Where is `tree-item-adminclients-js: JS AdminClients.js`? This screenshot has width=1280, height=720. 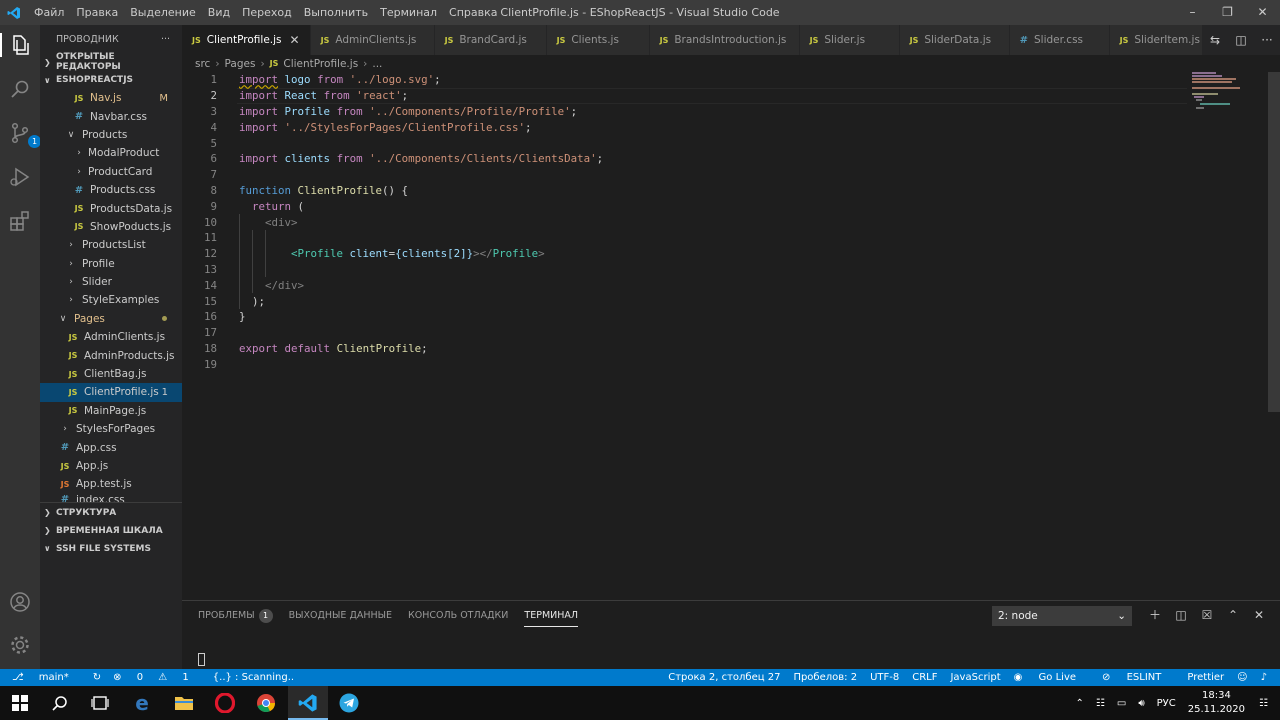 tree-item-adminclients-js: JS AdminClients.js is located at coordinates (111, 337).